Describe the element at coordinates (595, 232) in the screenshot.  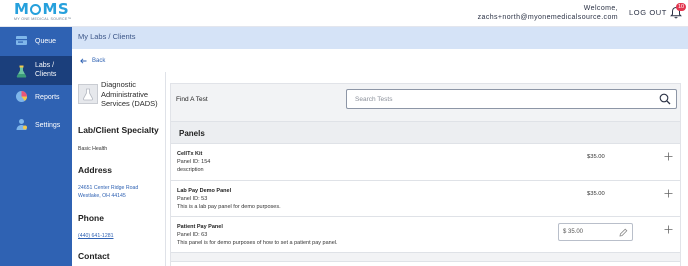
I see `price-input: $ 35.00` at that location.